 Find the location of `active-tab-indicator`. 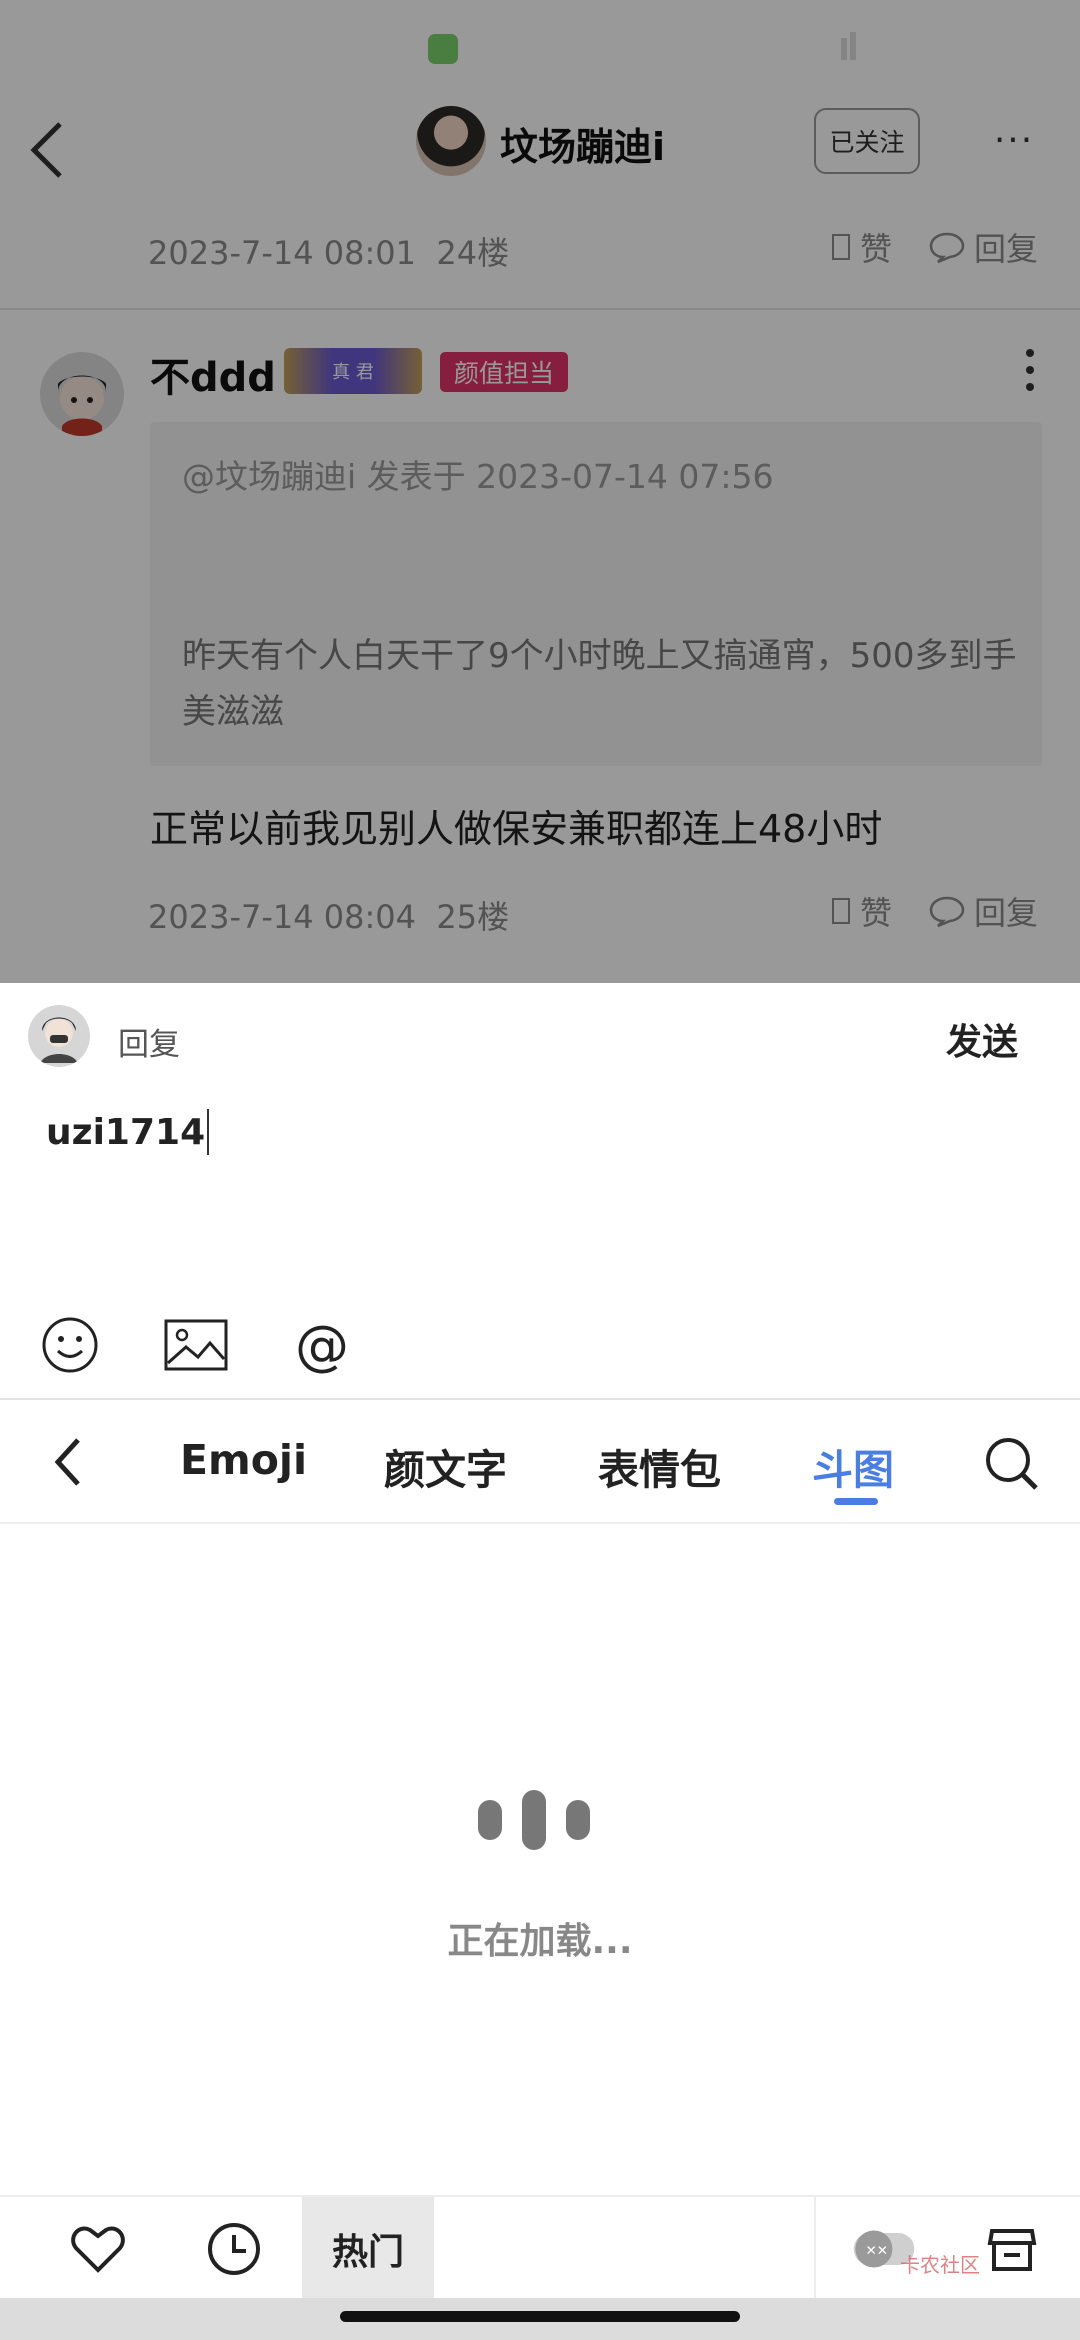

active-tab-indicator is located at coordinates (856, 1501).